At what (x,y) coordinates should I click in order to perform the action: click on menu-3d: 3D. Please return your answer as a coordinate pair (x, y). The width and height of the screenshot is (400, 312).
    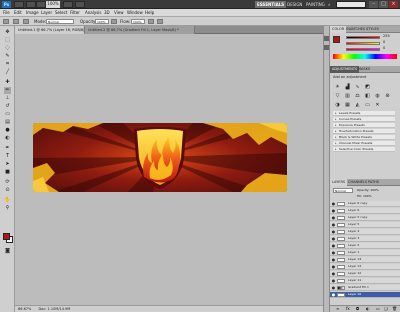
    Looking at the image, I should click on (107, 13).